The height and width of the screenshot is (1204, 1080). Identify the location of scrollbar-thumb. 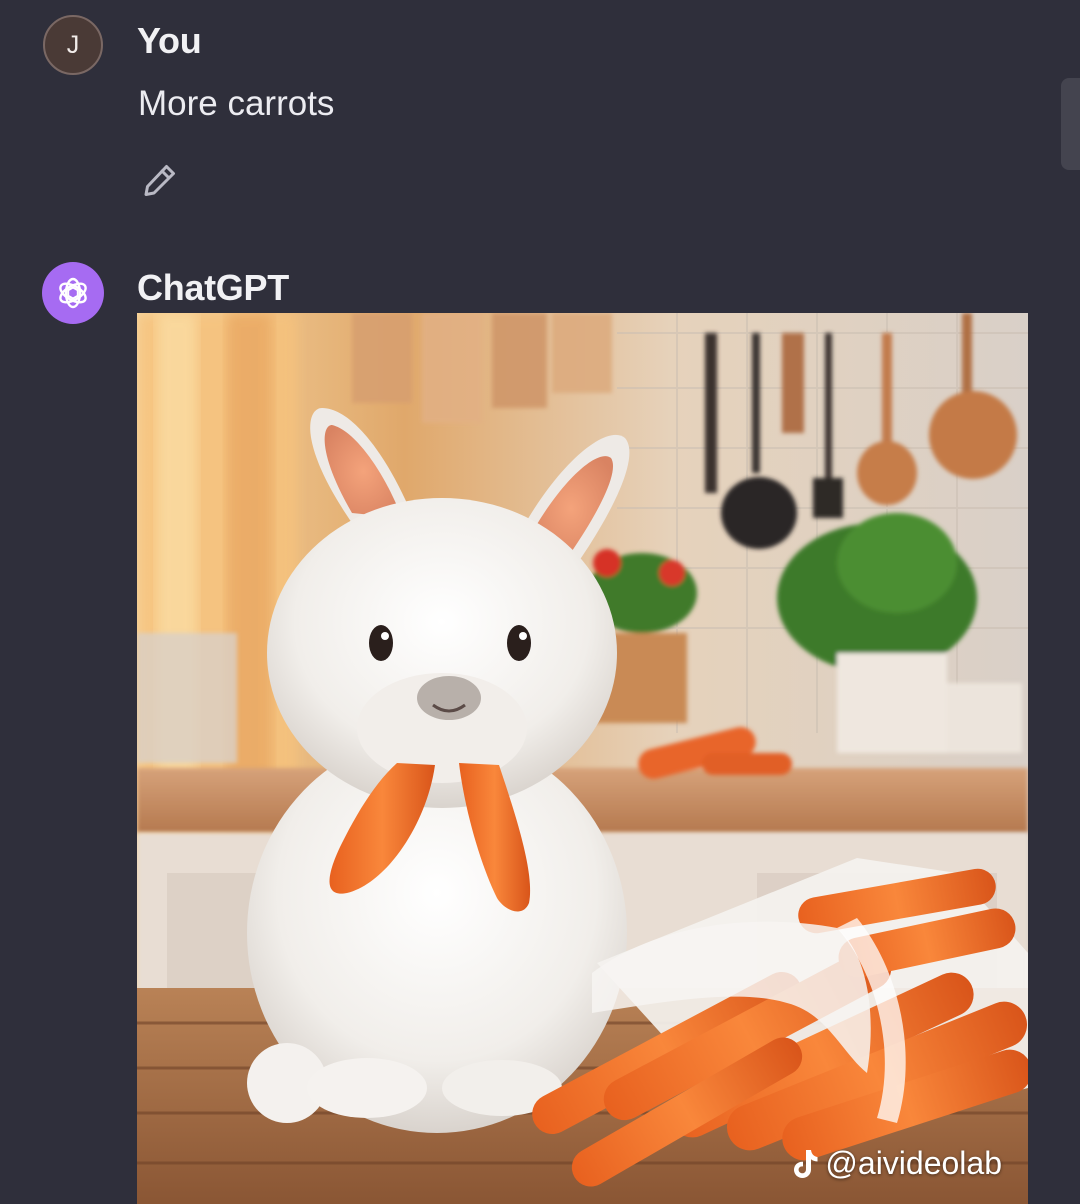
(1070, 124).